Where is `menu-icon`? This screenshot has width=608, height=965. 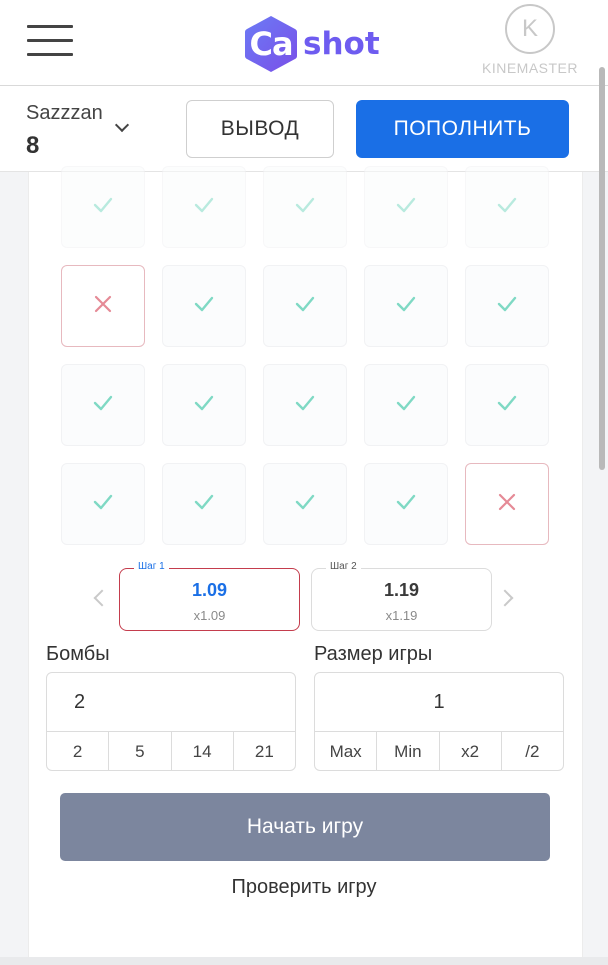
menu-icon is located at coordinates (50, 41).